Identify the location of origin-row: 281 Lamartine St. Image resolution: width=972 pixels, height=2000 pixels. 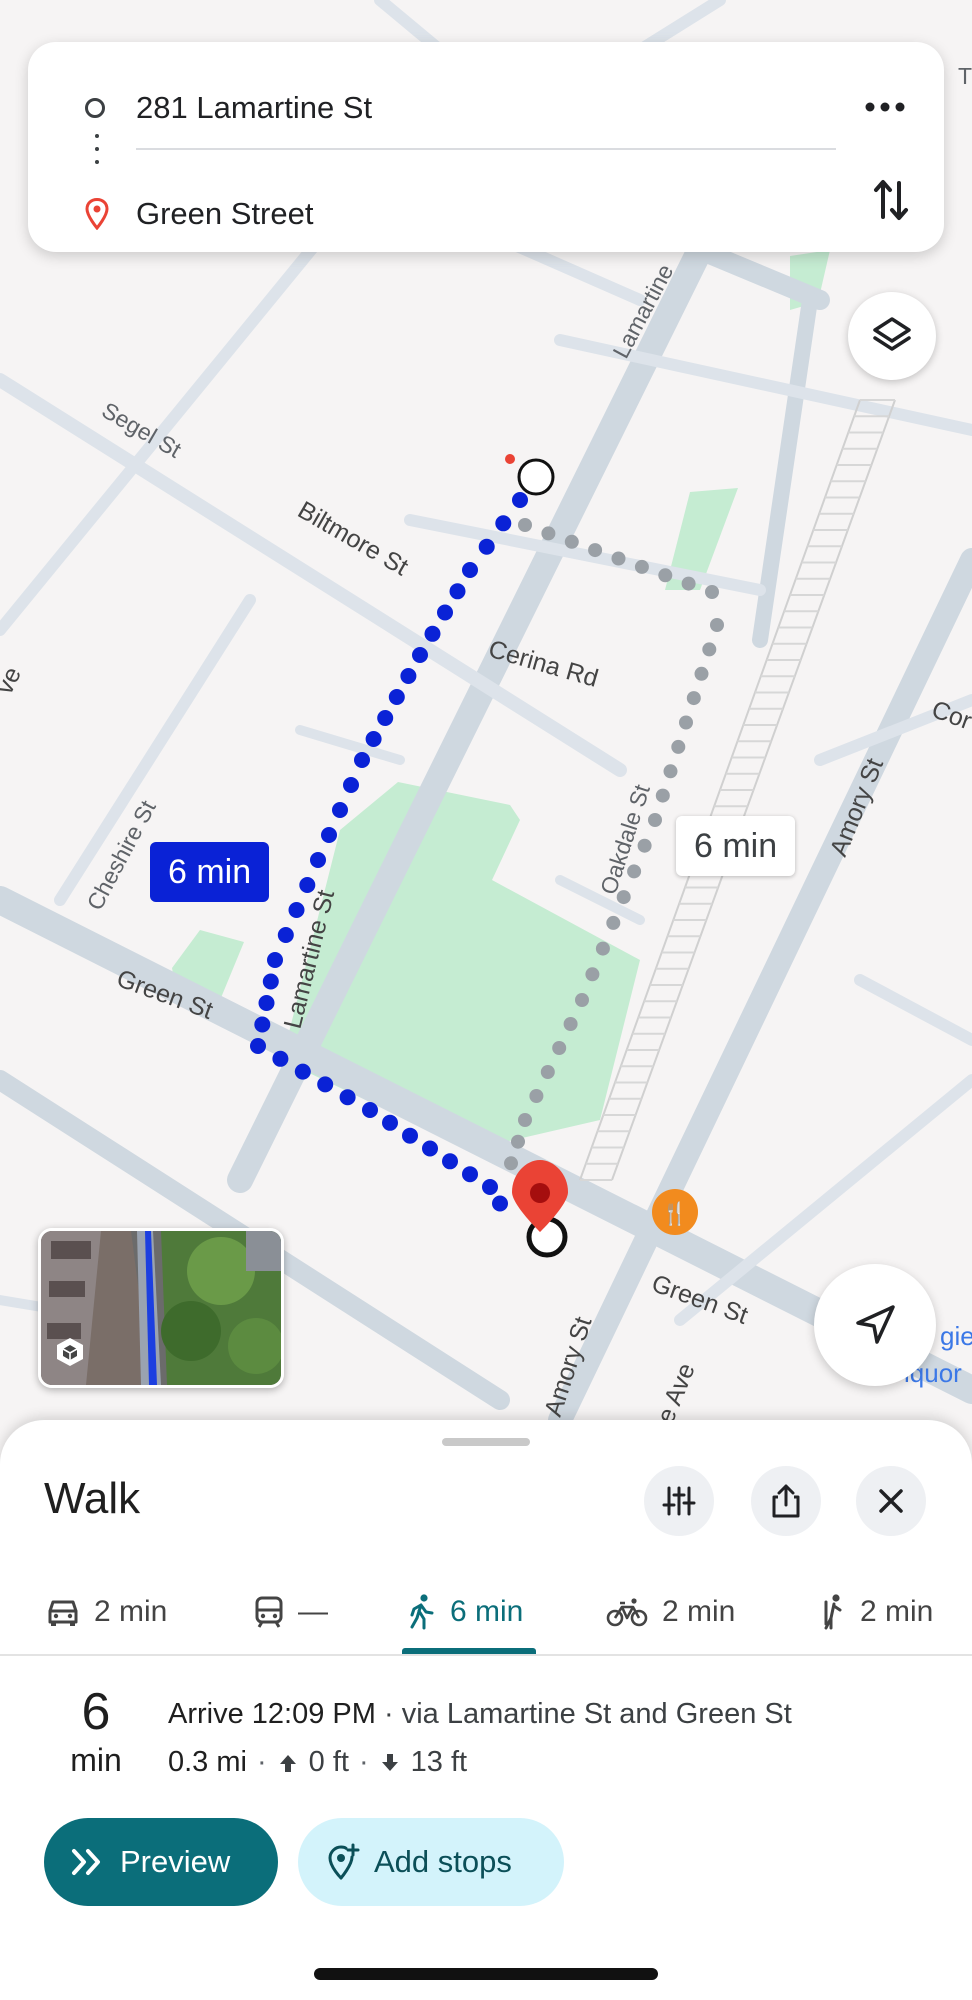
(486, 108).